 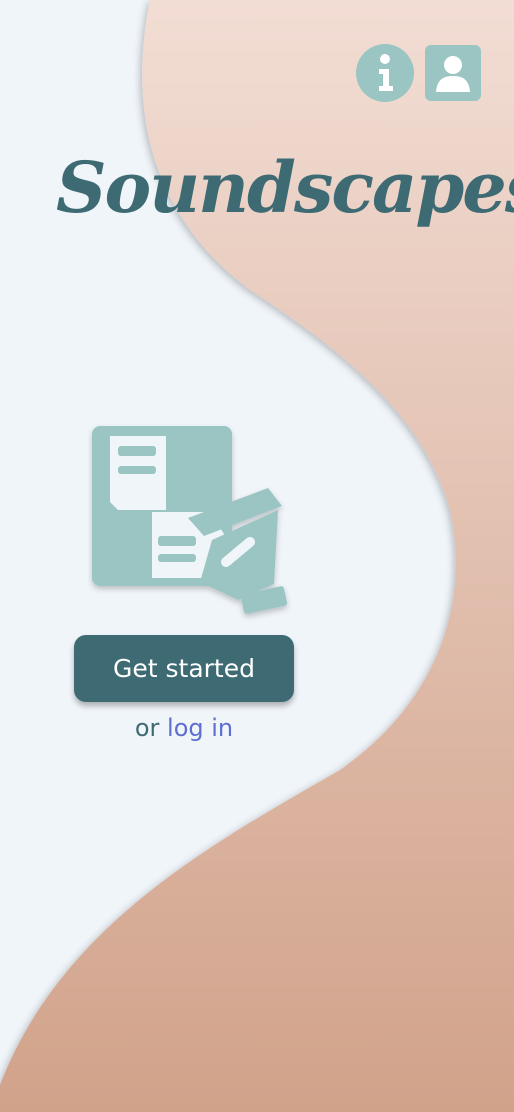 I want to click on get-started-button: Get started, so click(x=184, y=668).